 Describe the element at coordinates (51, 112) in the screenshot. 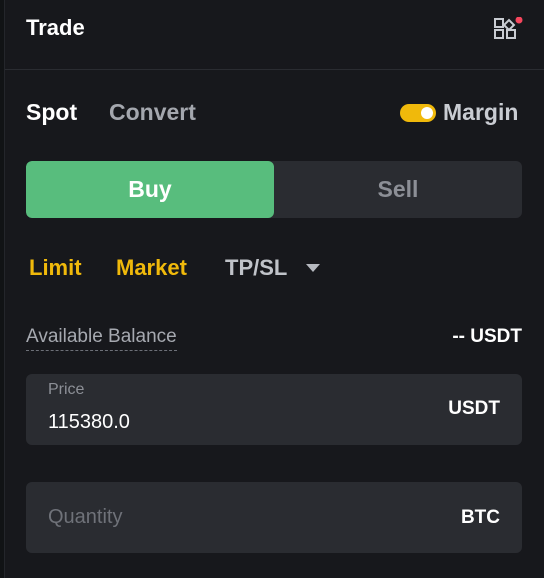

I see `tab-spot: Spot` at that location.